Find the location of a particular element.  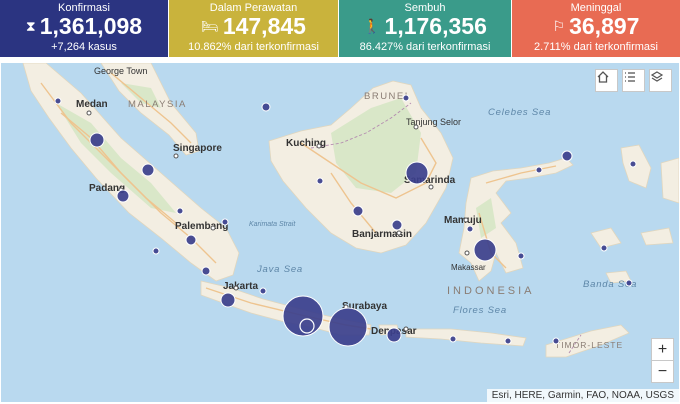

layers-button is located at coordinates (660, 80).